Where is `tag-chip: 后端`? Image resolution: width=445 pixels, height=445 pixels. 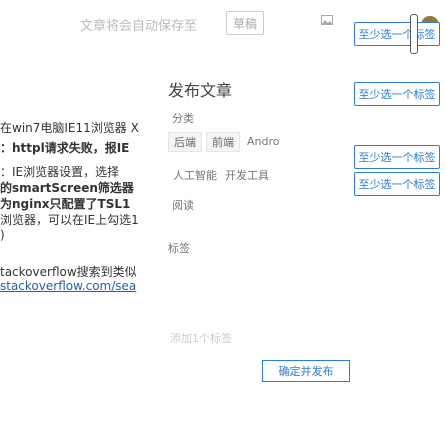 tag-chip: 后端 is located at coordinates (185, 142).